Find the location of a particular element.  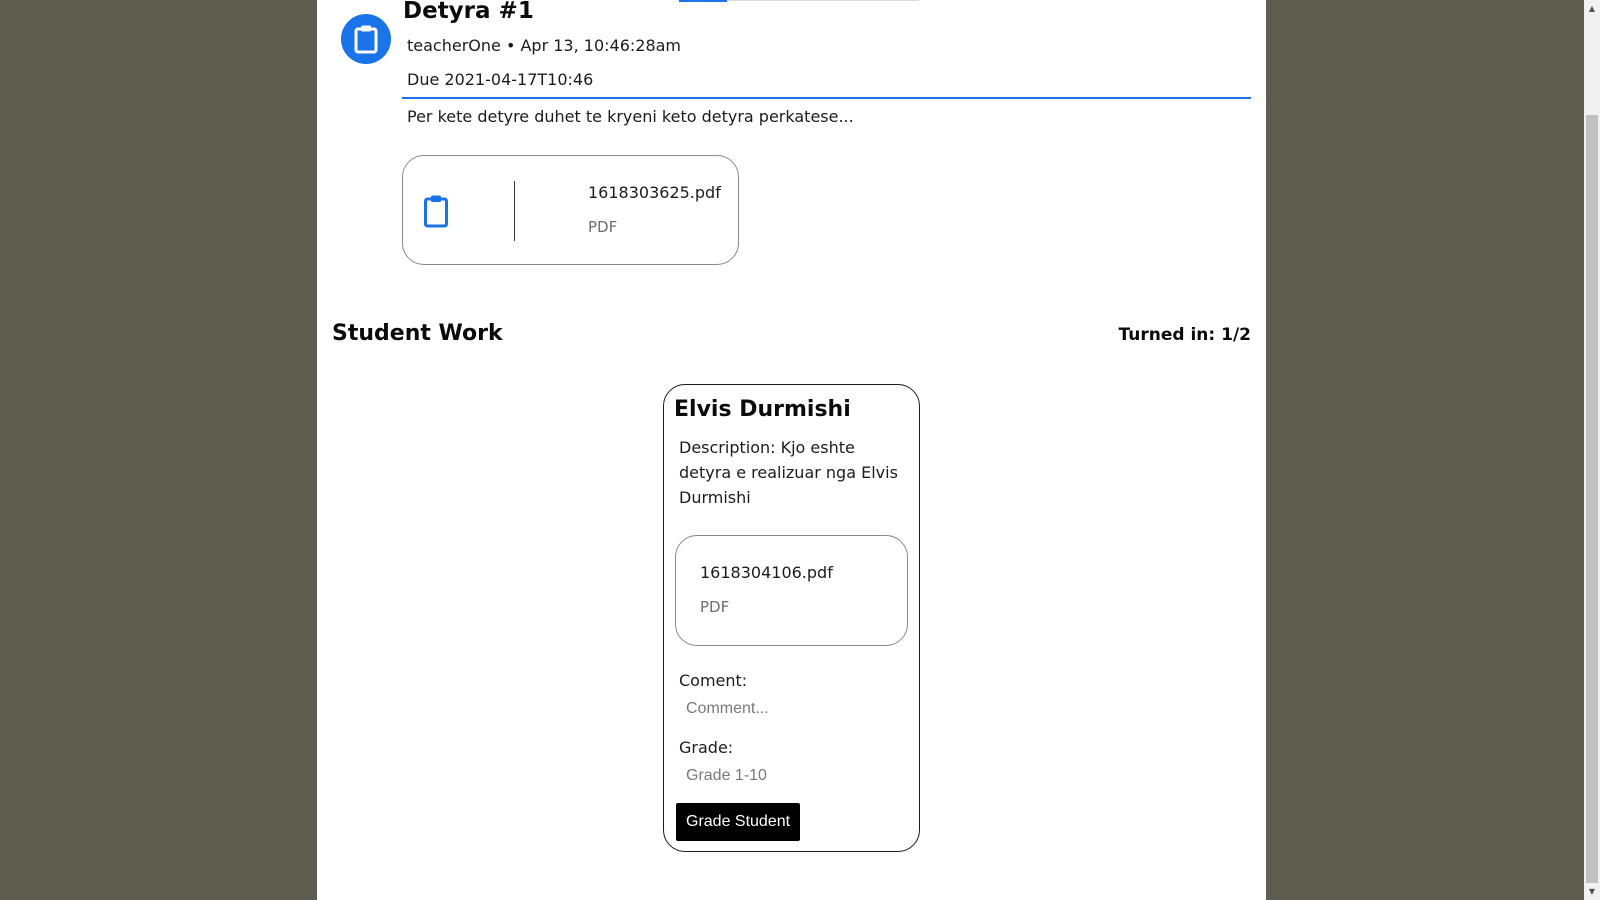

turned-in-count: Turned in: 1/2 is located at coordinates (1184, 335).